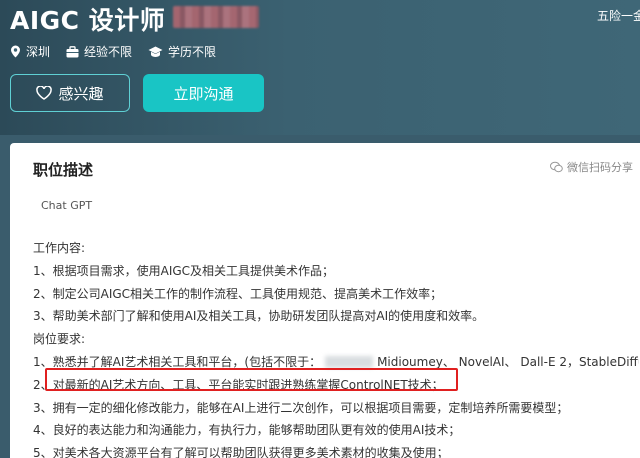 The width and height of the screenshot is (640, 458). I want to click on wechat-share: 微信扫码分享, so click(591, 167).